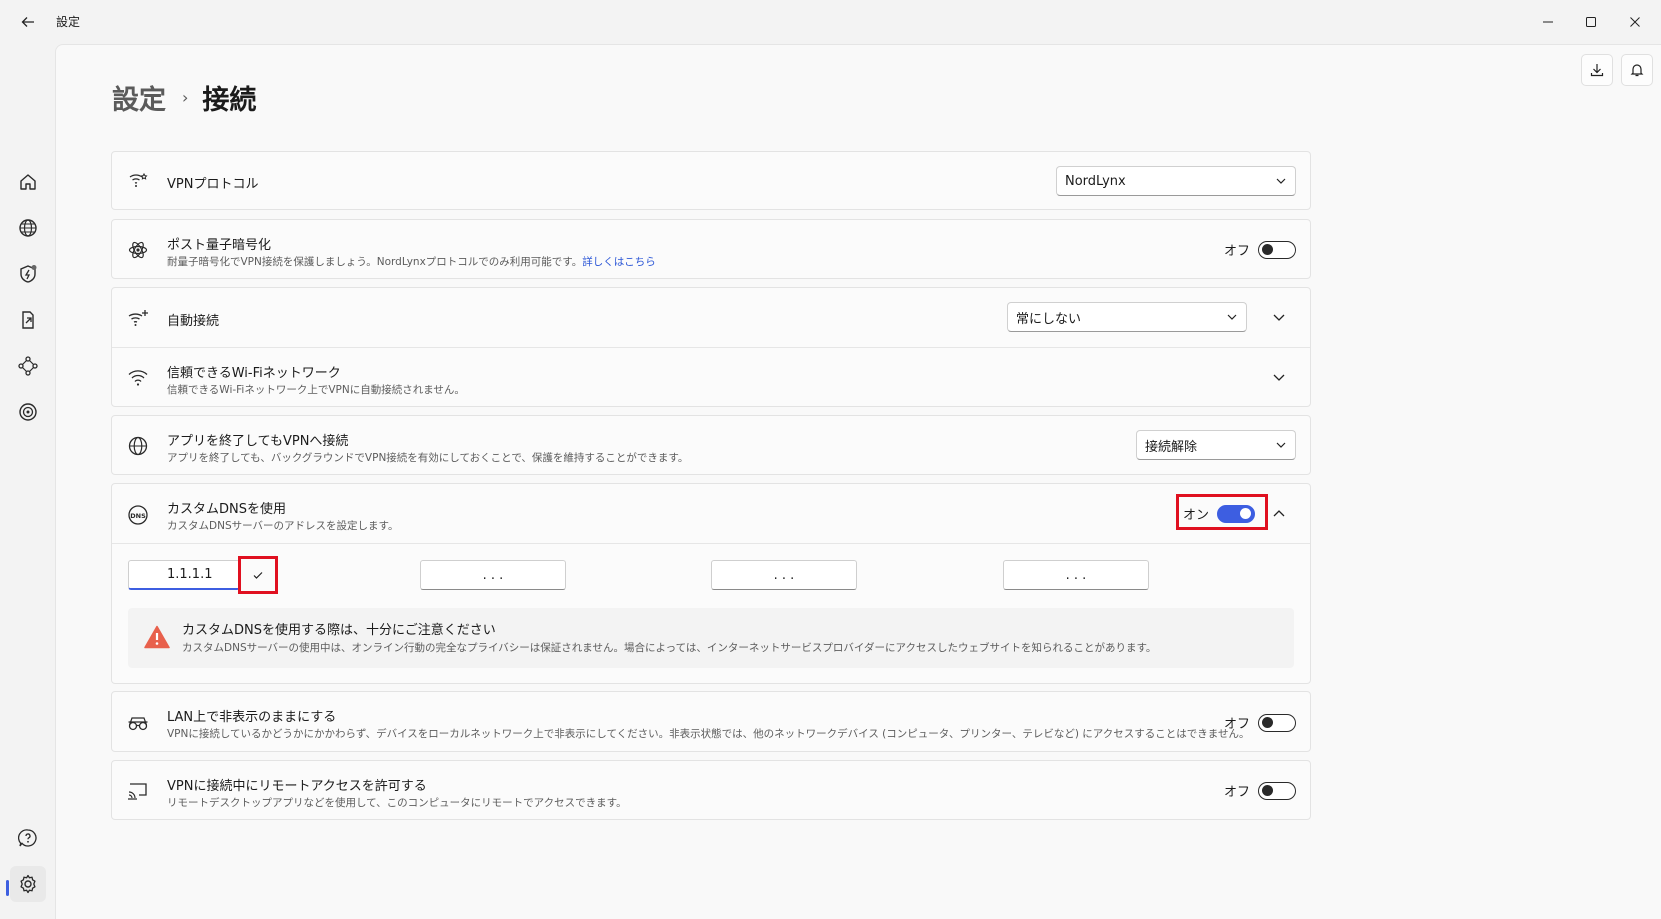 The width and height of the screenshot is (1661, 919). I want to click on atom-icon, so click(138, 250).